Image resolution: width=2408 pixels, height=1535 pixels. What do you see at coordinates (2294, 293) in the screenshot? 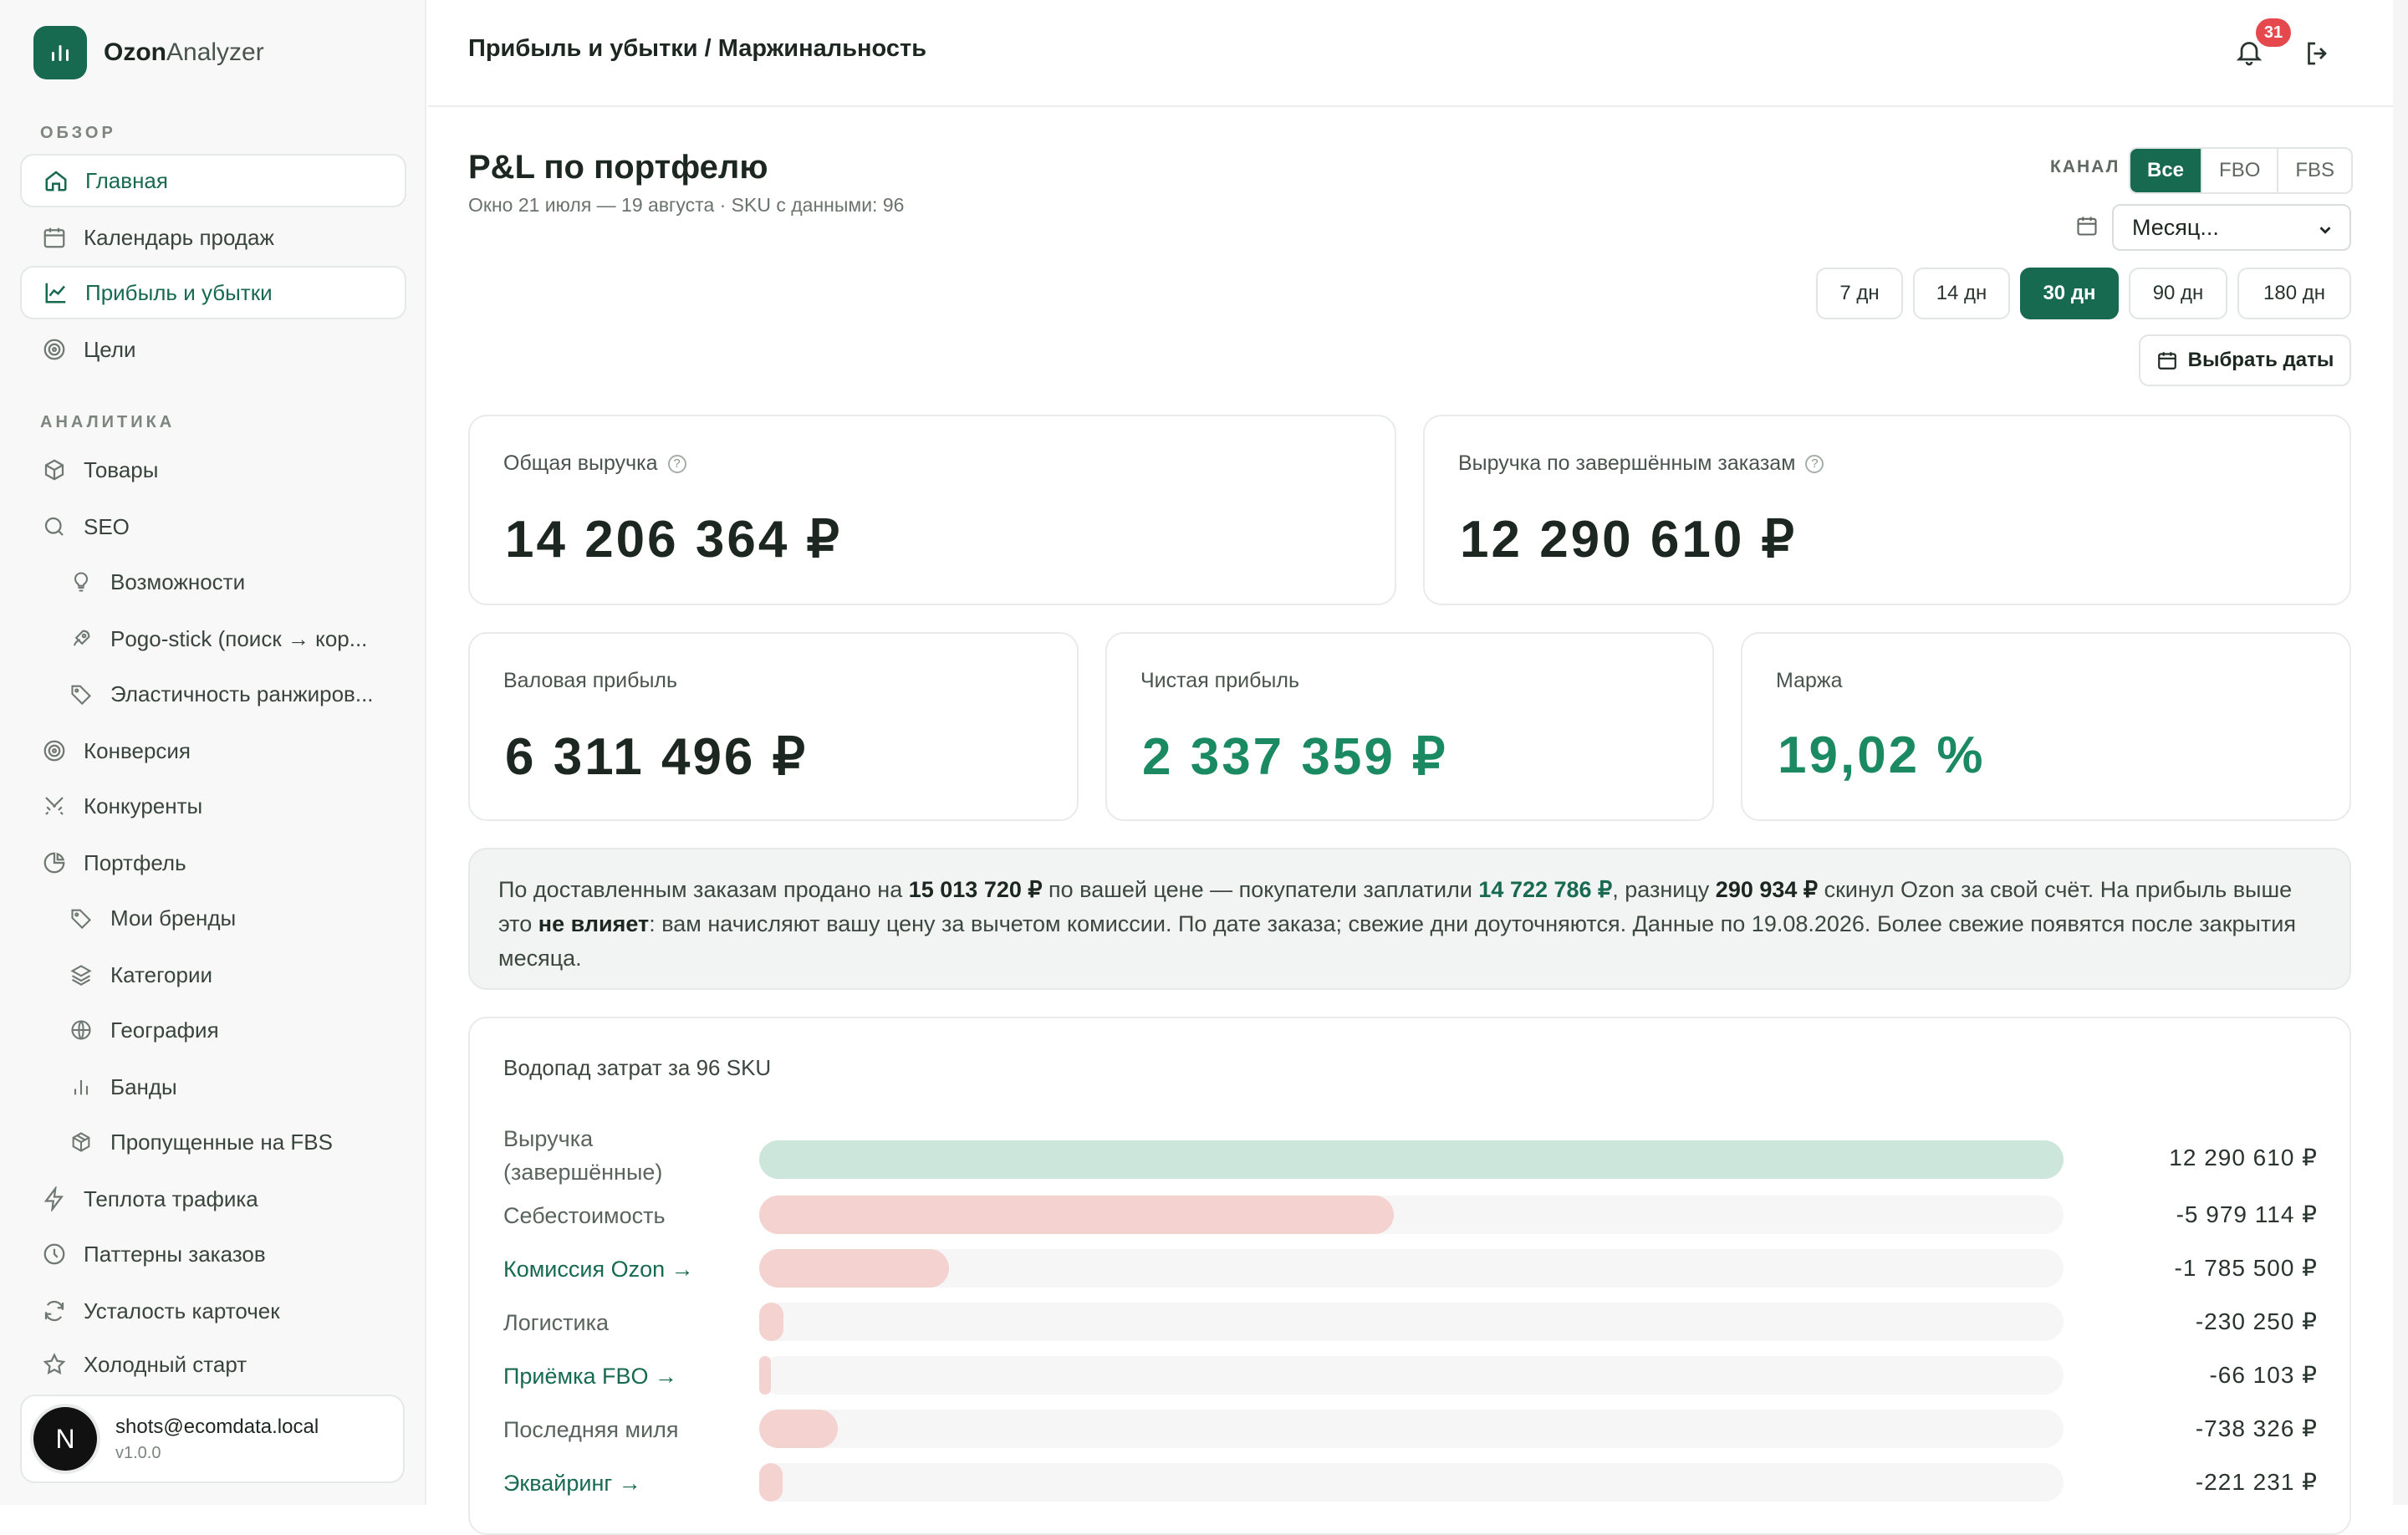
I see `period-180d-button: 180 дн` at bounding box center [2294, 293].